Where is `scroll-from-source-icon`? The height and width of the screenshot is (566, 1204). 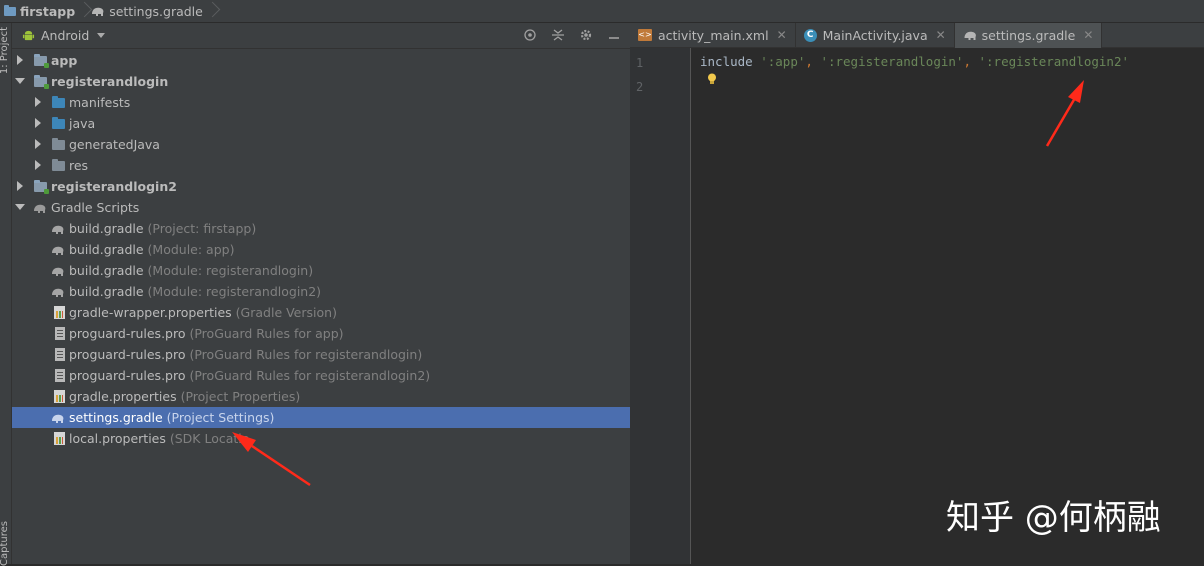 scroll-from-source-icon is located at coordinates (530, 35).